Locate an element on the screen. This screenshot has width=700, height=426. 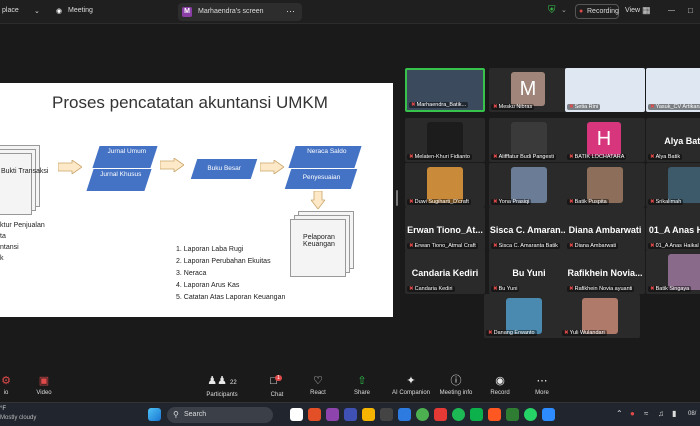
participant-name: ✖Yasuk_CV Artikana is located at coordinates (674, 107).